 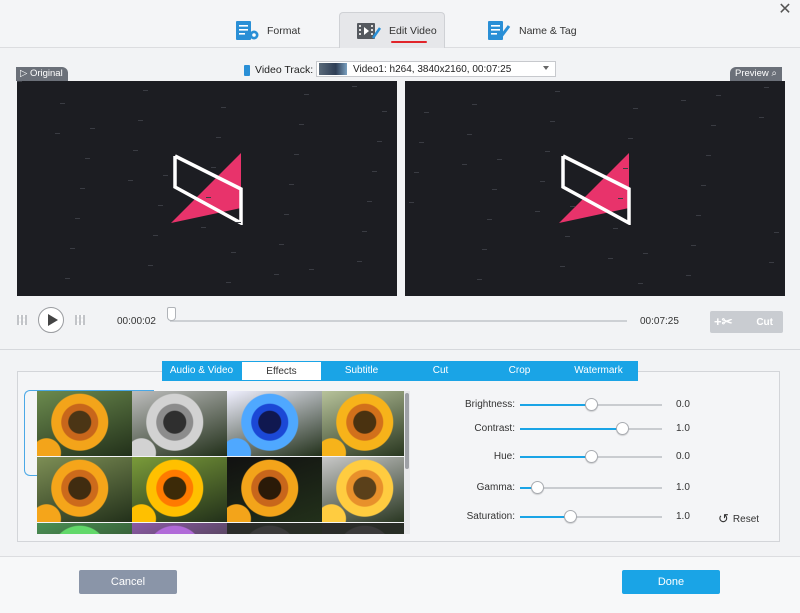 I want to click on slider-value: 1.0, so click(x=683, y=516).